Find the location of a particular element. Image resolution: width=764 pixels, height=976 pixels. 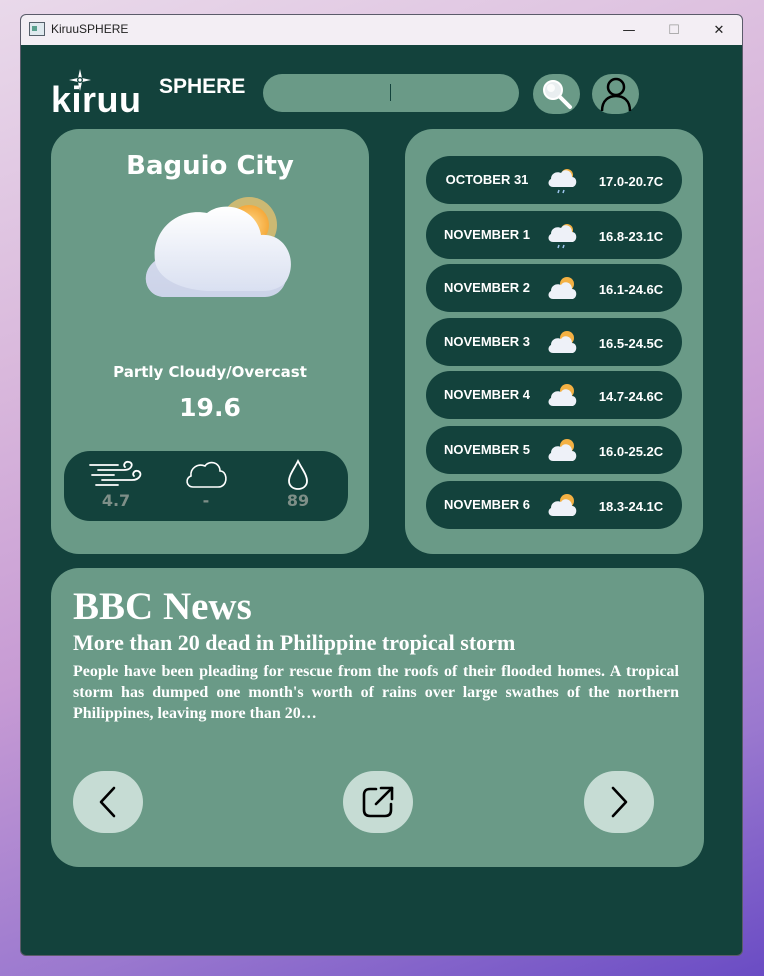

forecast-row: NOVEMBER 4 14.7-24.6C is located at coordinates (554, 395).